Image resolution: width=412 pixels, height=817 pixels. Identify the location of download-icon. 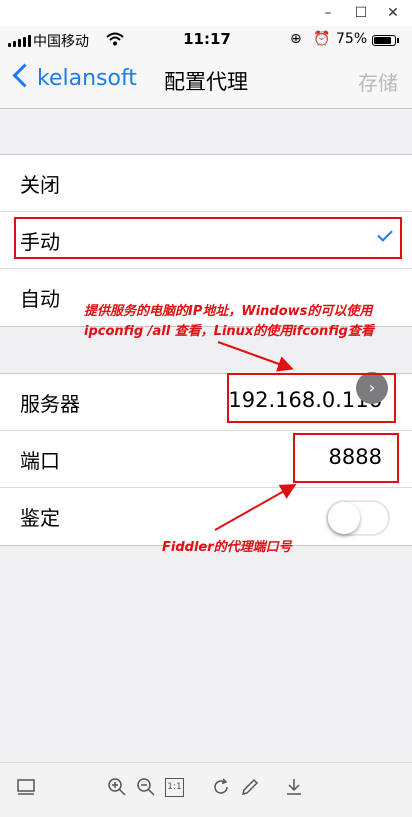
(294, 787).